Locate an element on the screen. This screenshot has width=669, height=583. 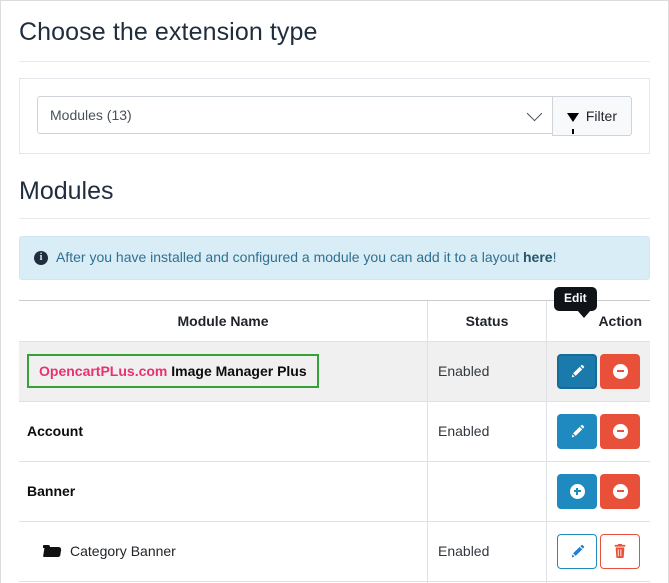
cell-module-name: Category Banner is located at coordinates (223, 551).